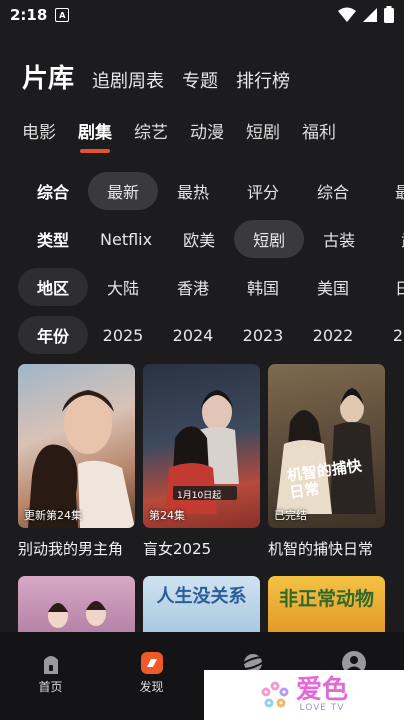 The image size is (404, 720). What do you see at coordinates (269, 239) in the screenshot?
I see `filter-chip-short-drama: 短剧` at bounding box center [269, 239].